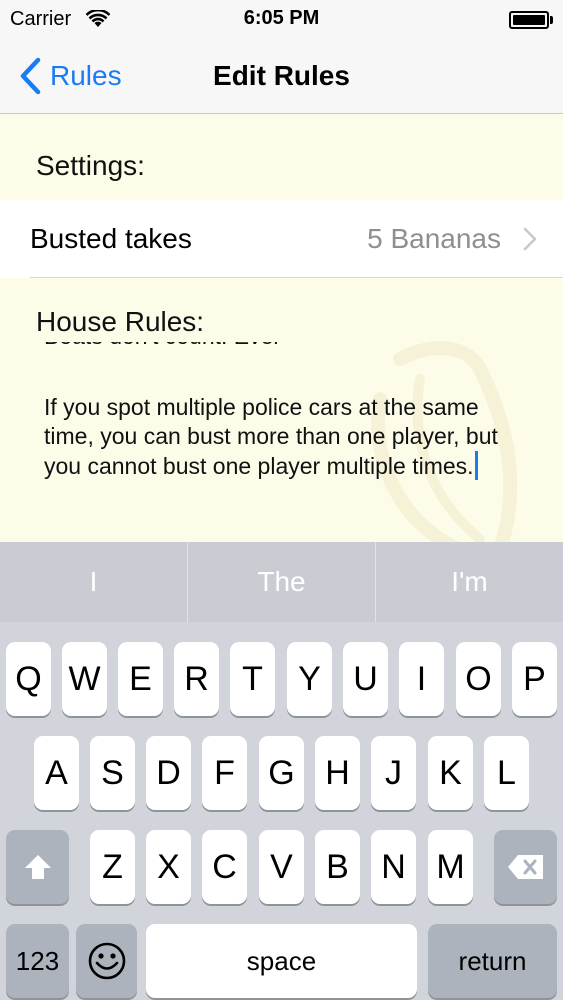  Describe the element at coordinates (393, 773) in the screenshot. I see `key-j: J` at that location.